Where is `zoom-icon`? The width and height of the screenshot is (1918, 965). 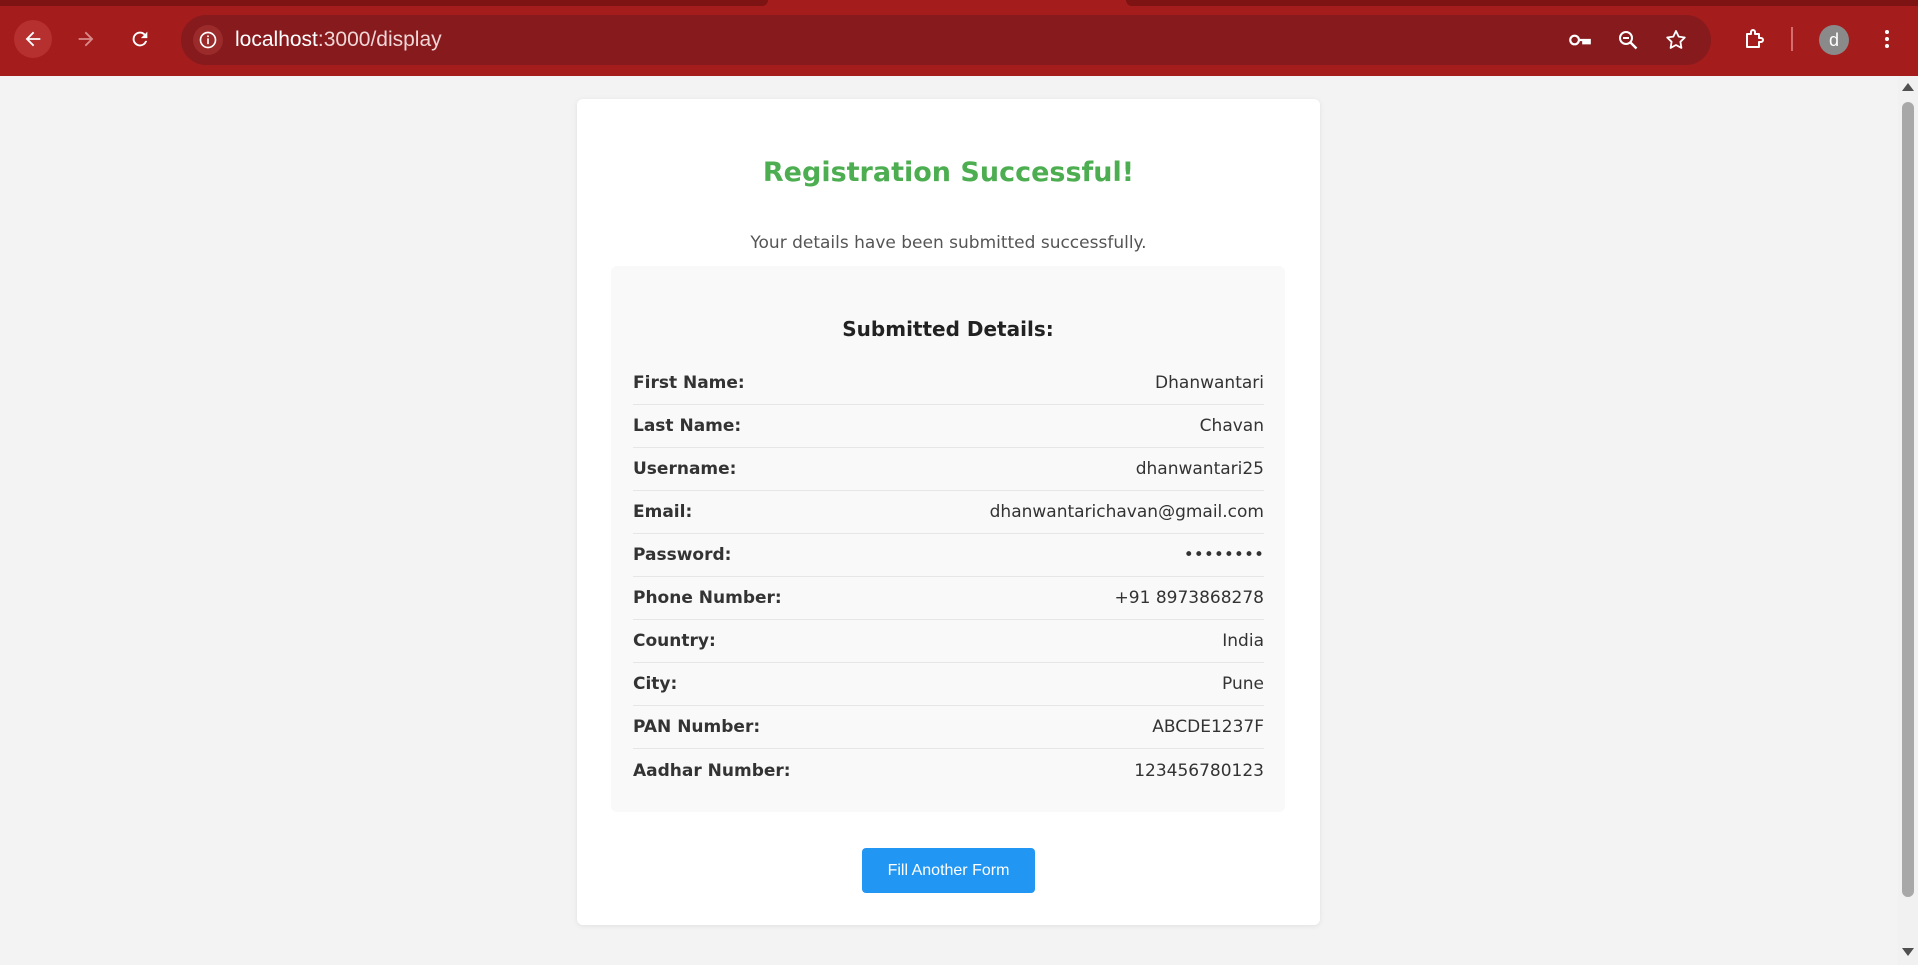 zoom-icon is located at coordinates (1628, 40).